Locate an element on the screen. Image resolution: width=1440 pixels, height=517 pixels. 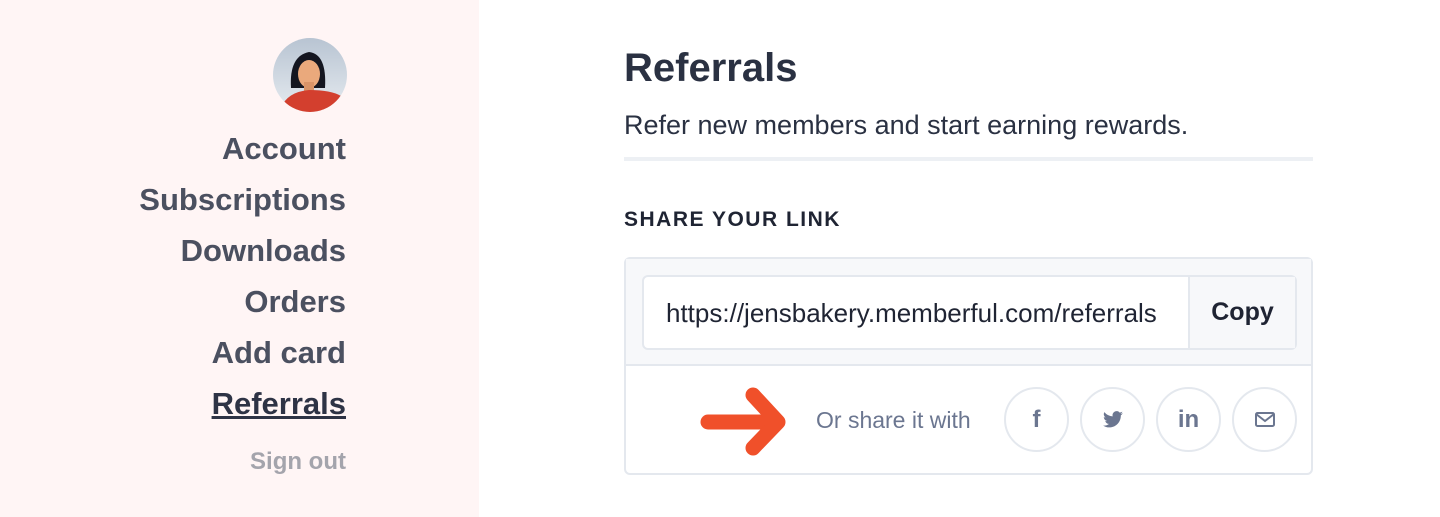
nav-add-card: Add card is located at coordinates (242, 352).